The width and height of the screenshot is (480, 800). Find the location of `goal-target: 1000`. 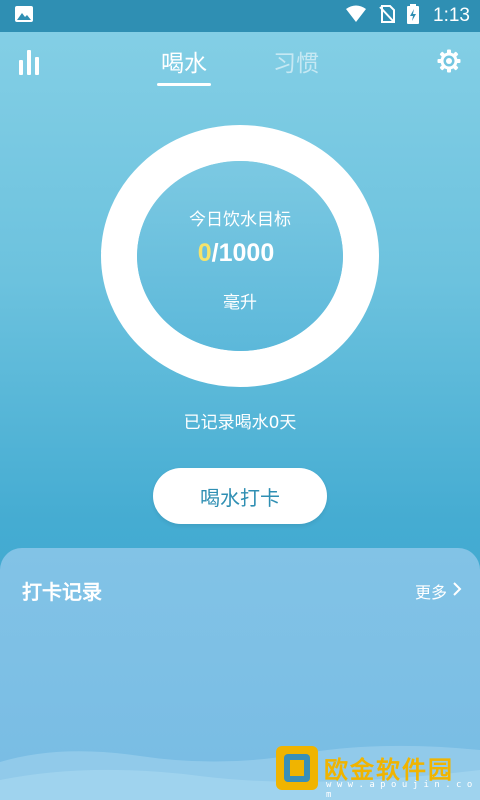

goal-target: 1000 is located at coordinates (246, 253).